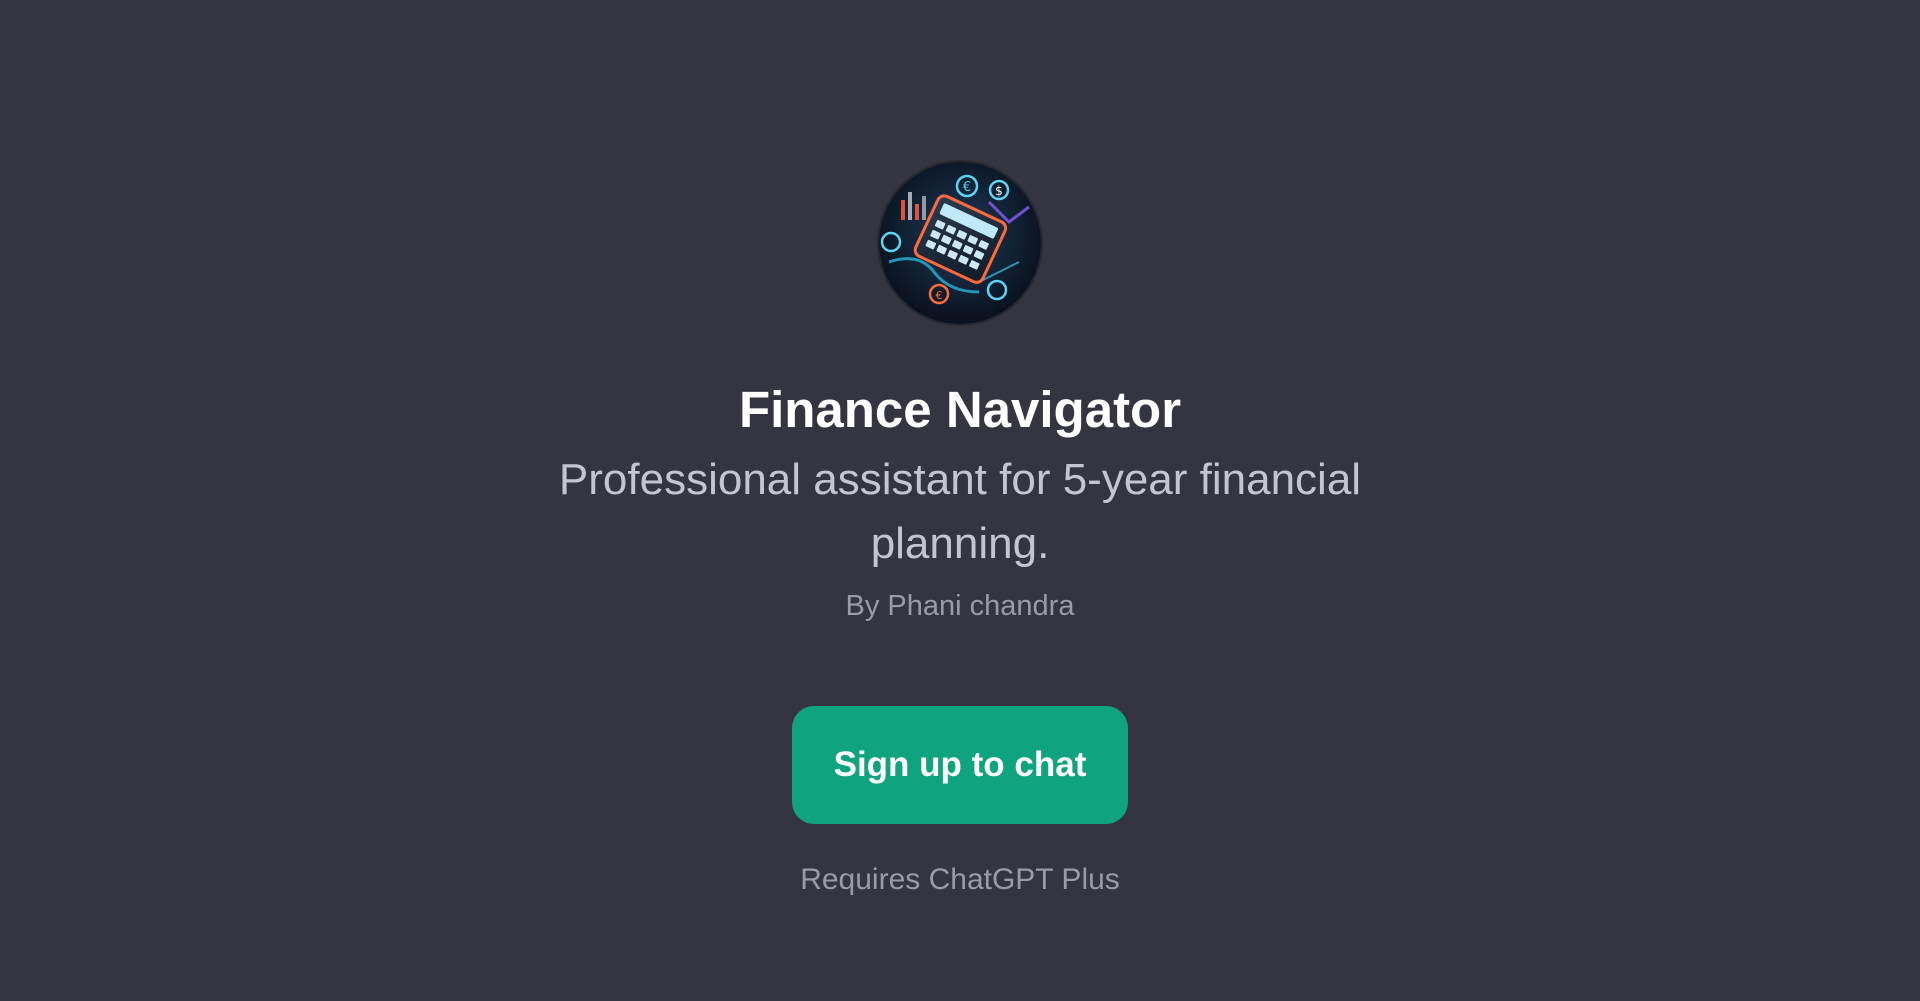 This screenshot has height=1001, width=1920. Describe the element at coordinates (960, 606) in the screenshot. I see `gpt-author: By Phani chandra` at that location.